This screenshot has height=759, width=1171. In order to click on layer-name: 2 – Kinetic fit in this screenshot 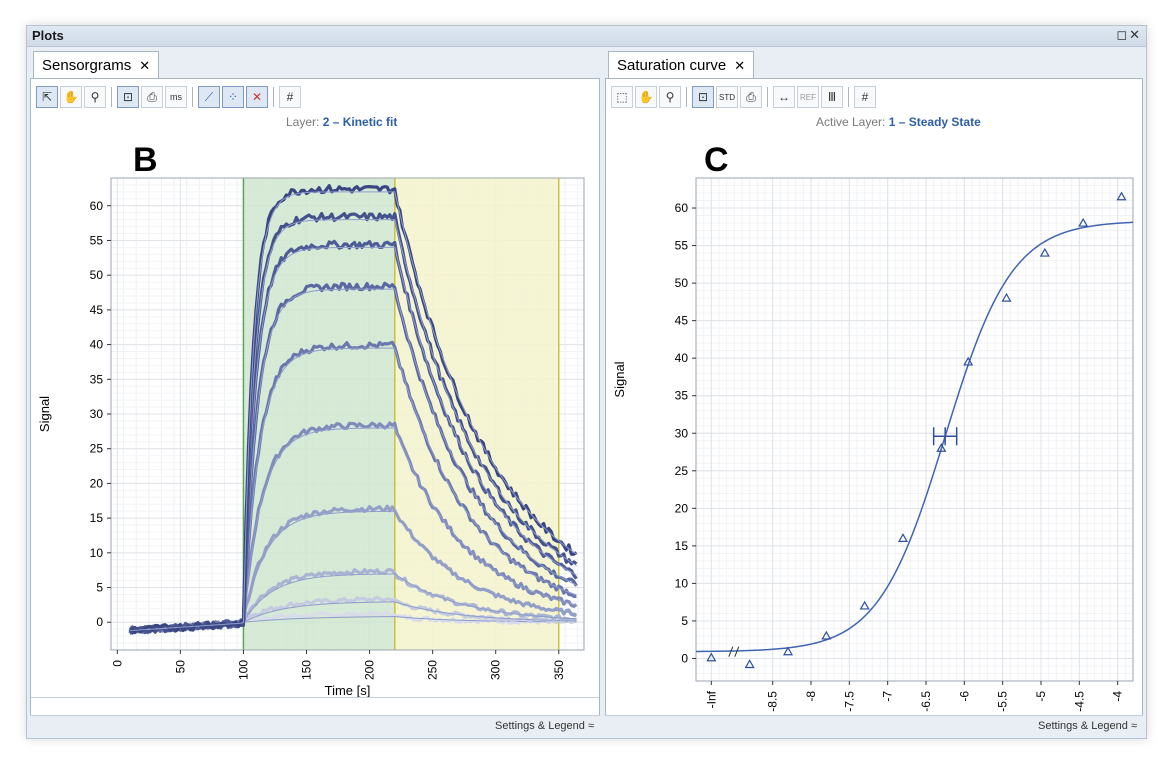, I will do `click(360, 122)`.